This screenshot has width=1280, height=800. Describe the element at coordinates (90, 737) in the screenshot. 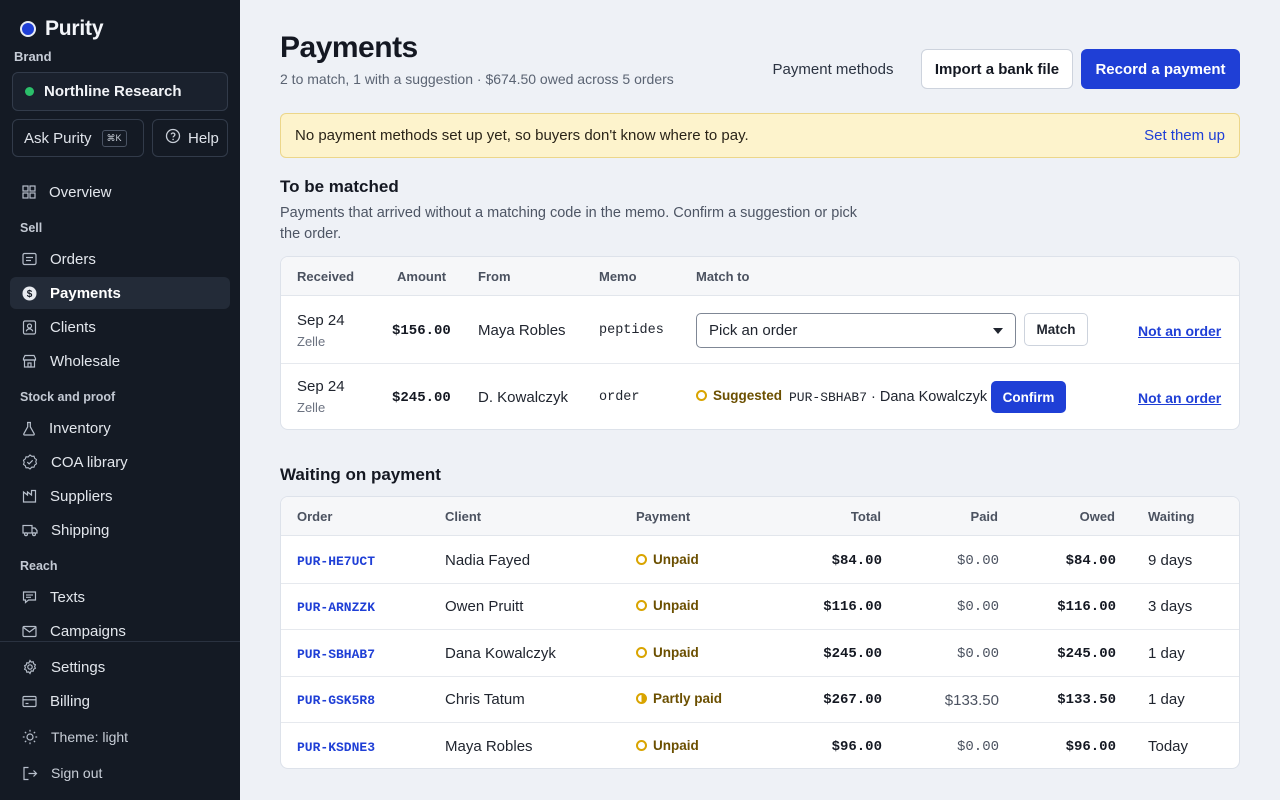

I see `nav-label: Theme: light` at that location.